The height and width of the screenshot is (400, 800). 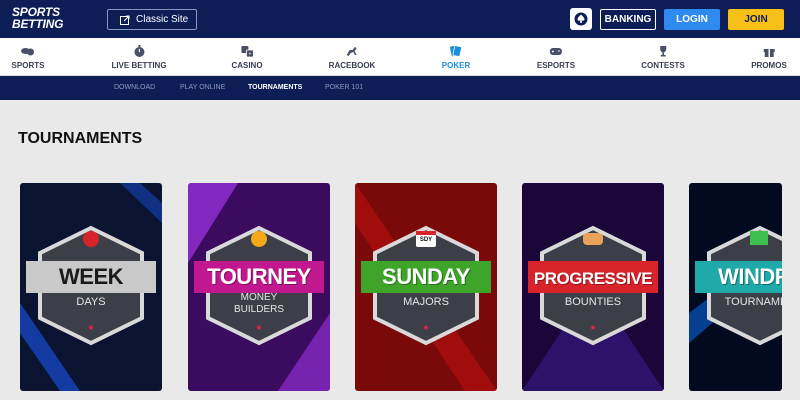 What do you see at coordinates (750, 276) in the screenshot?
I see `card-title: WINDFA` at bounding box center [750, 276].